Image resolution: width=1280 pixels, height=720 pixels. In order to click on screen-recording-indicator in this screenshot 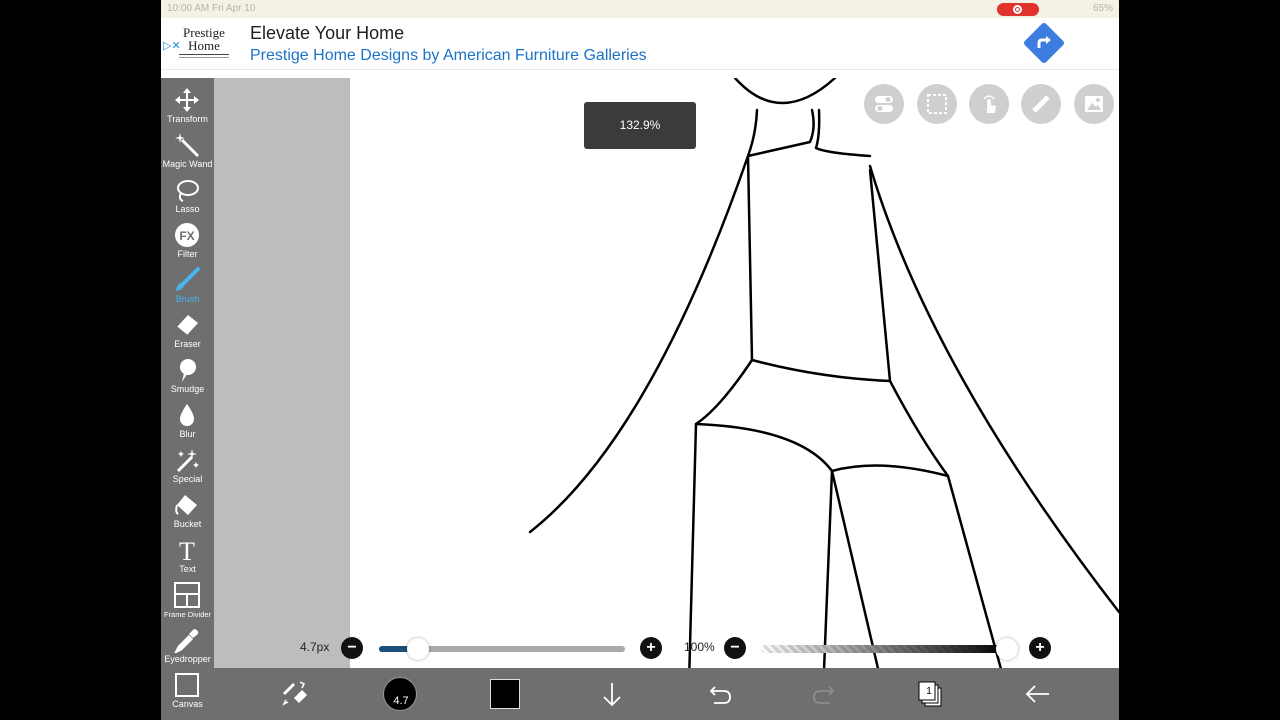, I will do `click(1018, 9)`.